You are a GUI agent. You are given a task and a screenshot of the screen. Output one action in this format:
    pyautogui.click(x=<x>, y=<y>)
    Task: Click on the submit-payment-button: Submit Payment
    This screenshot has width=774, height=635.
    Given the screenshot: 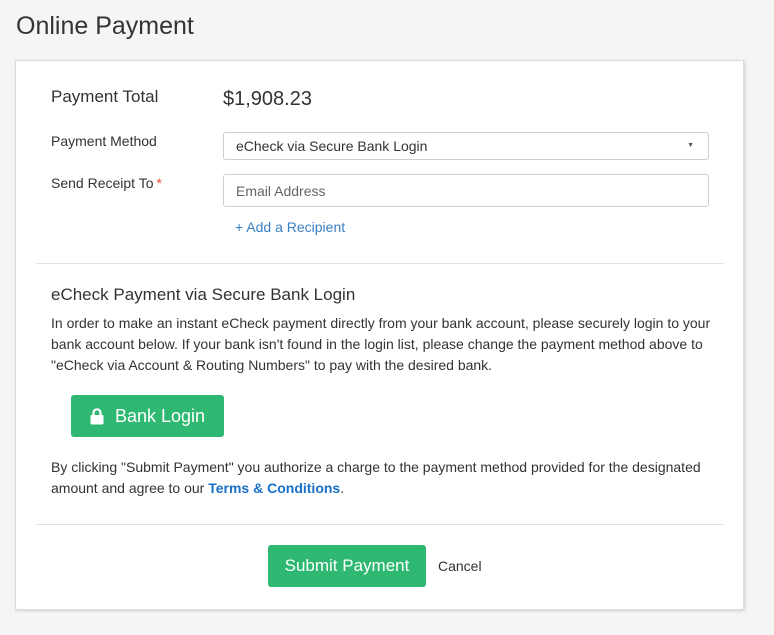 What is the action you would take?
    pyautogui.click(x=347, y=566)
    